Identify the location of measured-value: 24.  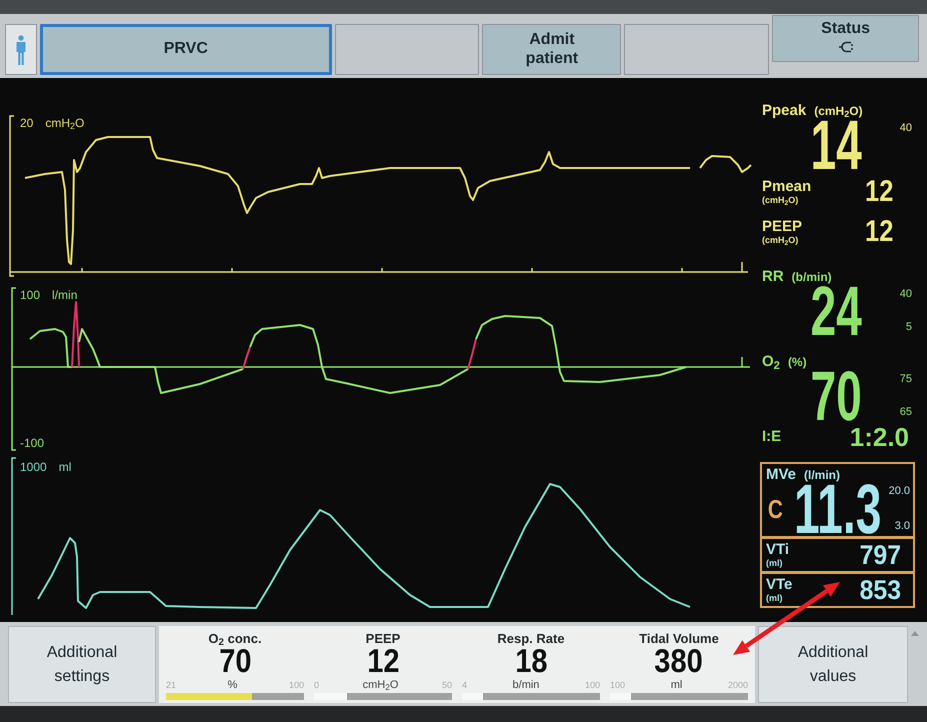
(836, 311).